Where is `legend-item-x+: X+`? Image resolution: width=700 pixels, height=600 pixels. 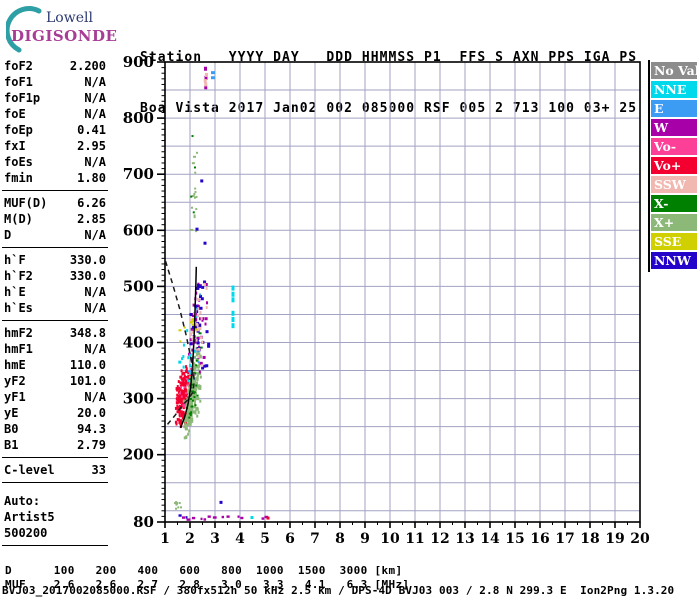
legend-item-x+: X+ is located at coordinates (674, 222).